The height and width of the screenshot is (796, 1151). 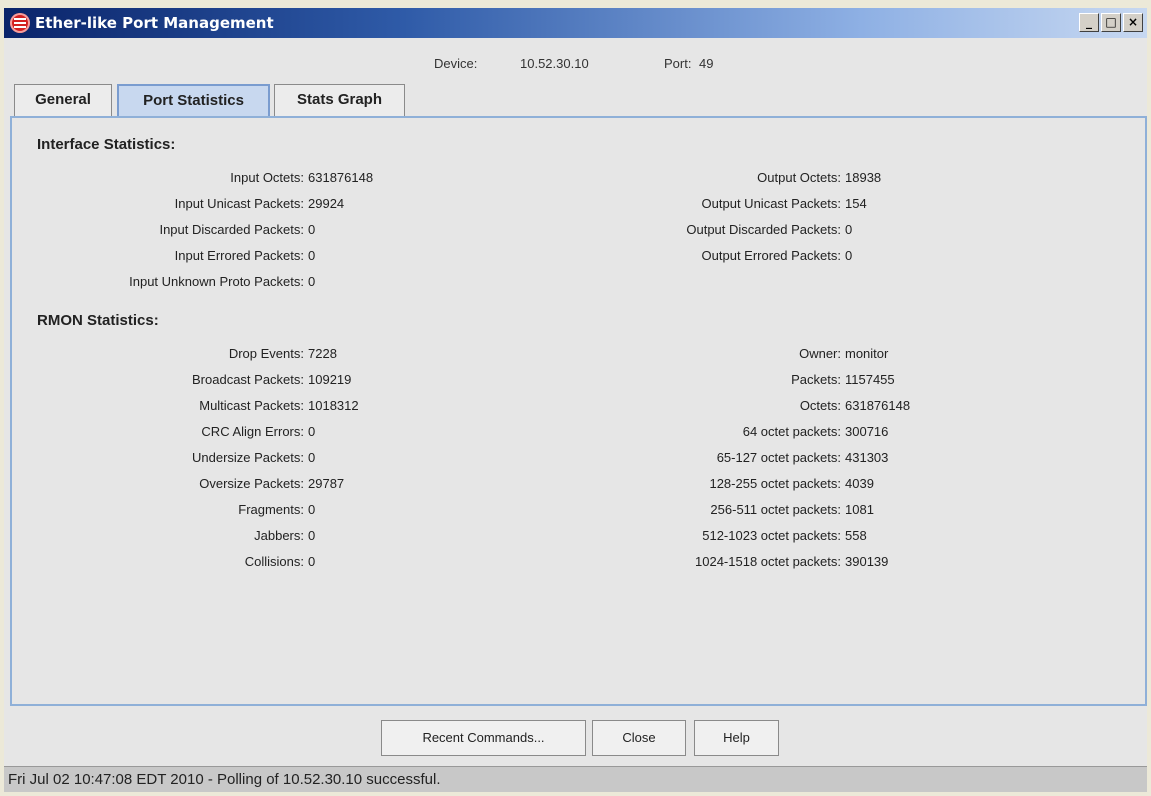 I want to click on rmon-right-value: 558, so click(x=856, y=535).